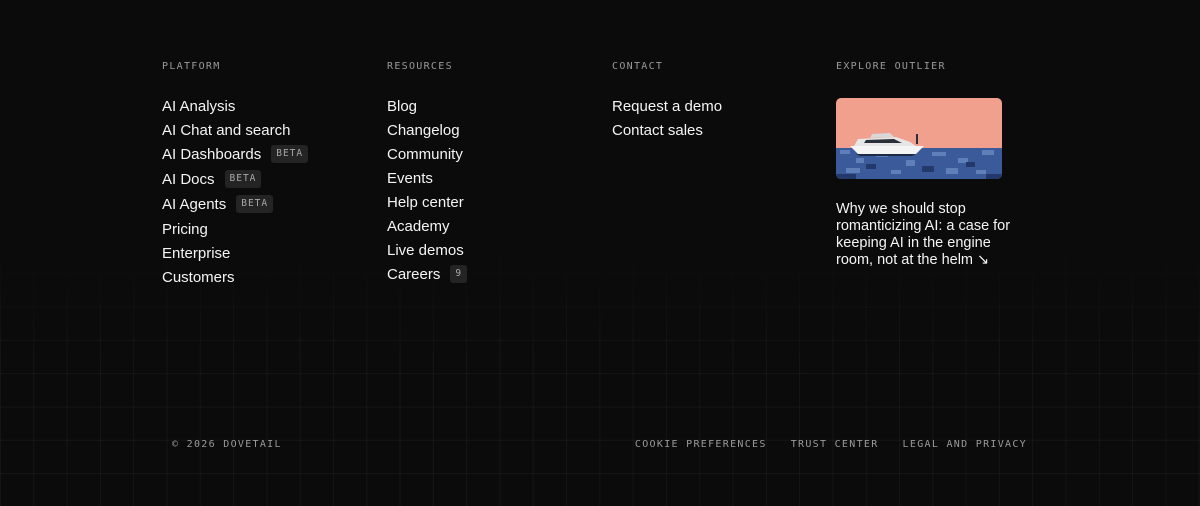  What do you see at coordinates (427, 134) in the screenshot?
I see `resources-link-changelog: Changelog` at bounding box center [427, 134].